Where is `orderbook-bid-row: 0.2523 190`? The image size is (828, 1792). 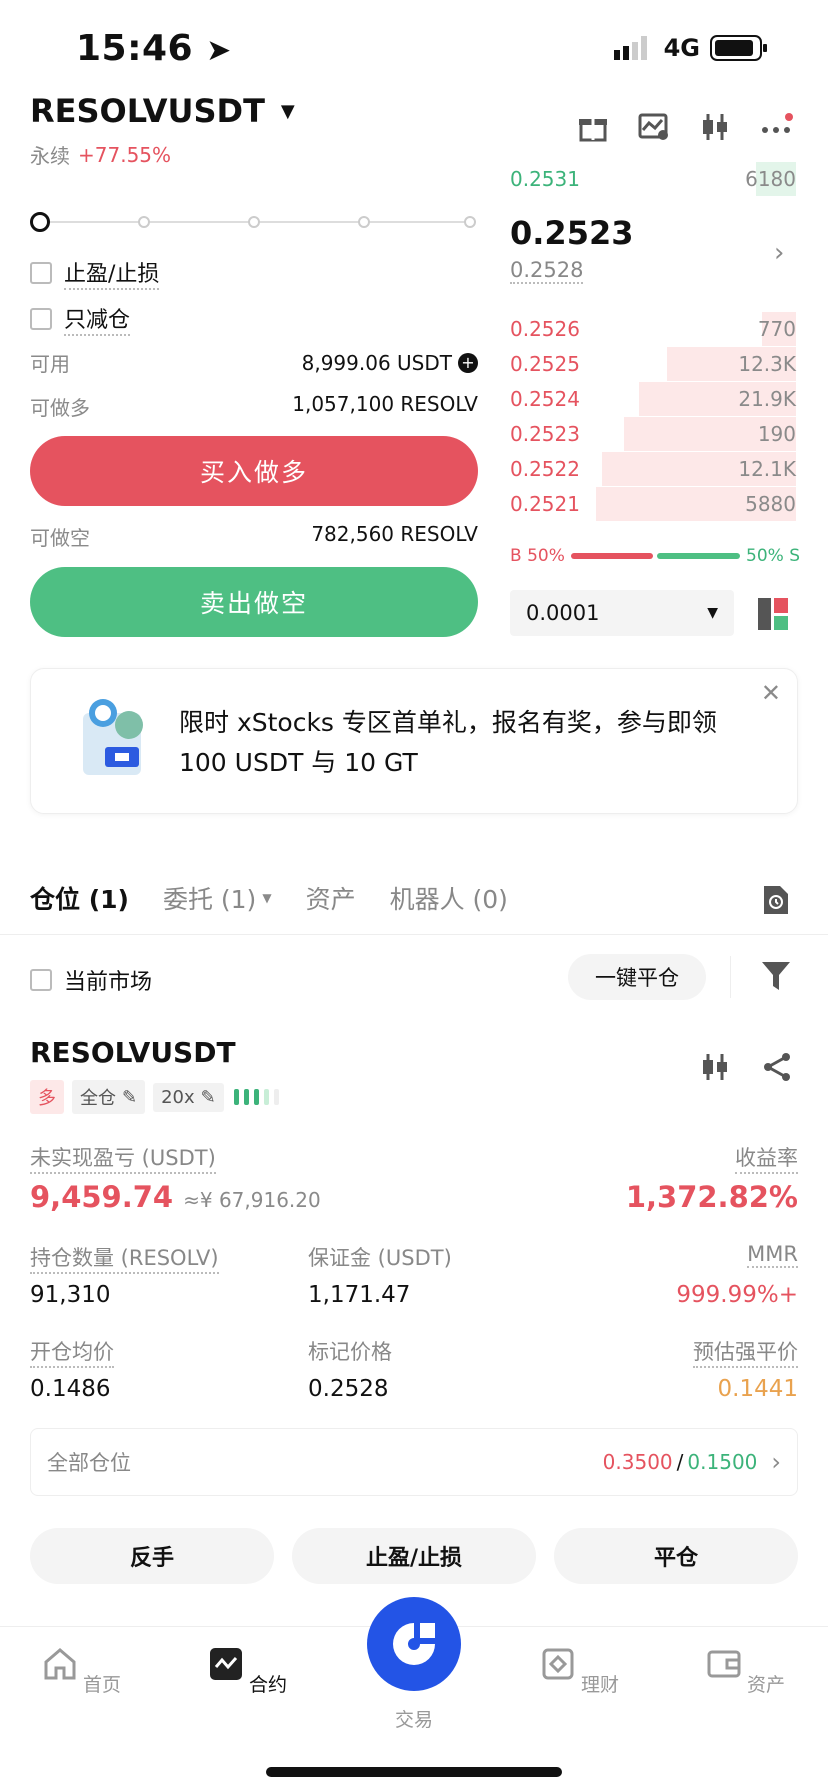
orderbook-bid-row: 0.2523 190 is located at coordinates (653, 434).